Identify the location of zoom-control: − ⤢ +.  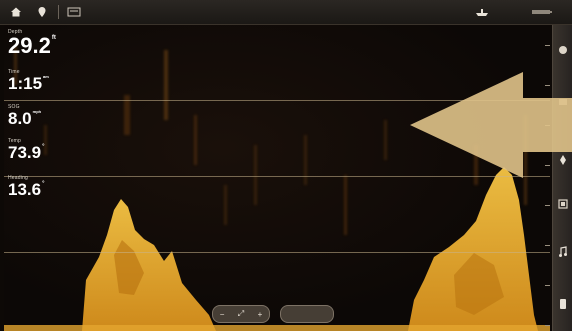
(241, 314).